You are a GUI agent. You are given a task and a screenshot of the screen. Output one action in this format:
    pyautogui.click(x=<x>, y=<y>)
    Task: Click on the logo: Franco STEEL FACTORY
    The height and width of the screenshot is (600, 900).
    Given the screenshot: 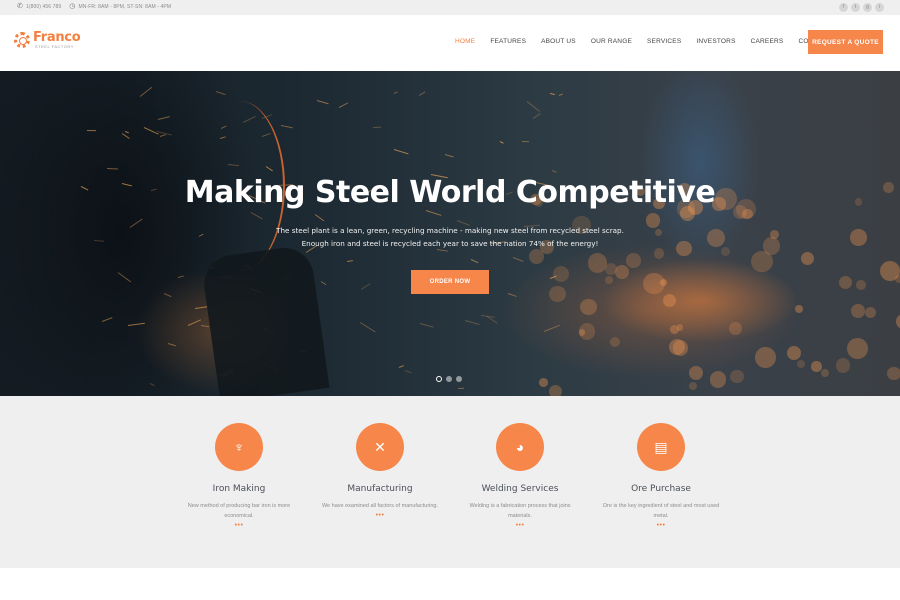 What is the action you would take?
    pyautogui.click(x=47, y=40)
    